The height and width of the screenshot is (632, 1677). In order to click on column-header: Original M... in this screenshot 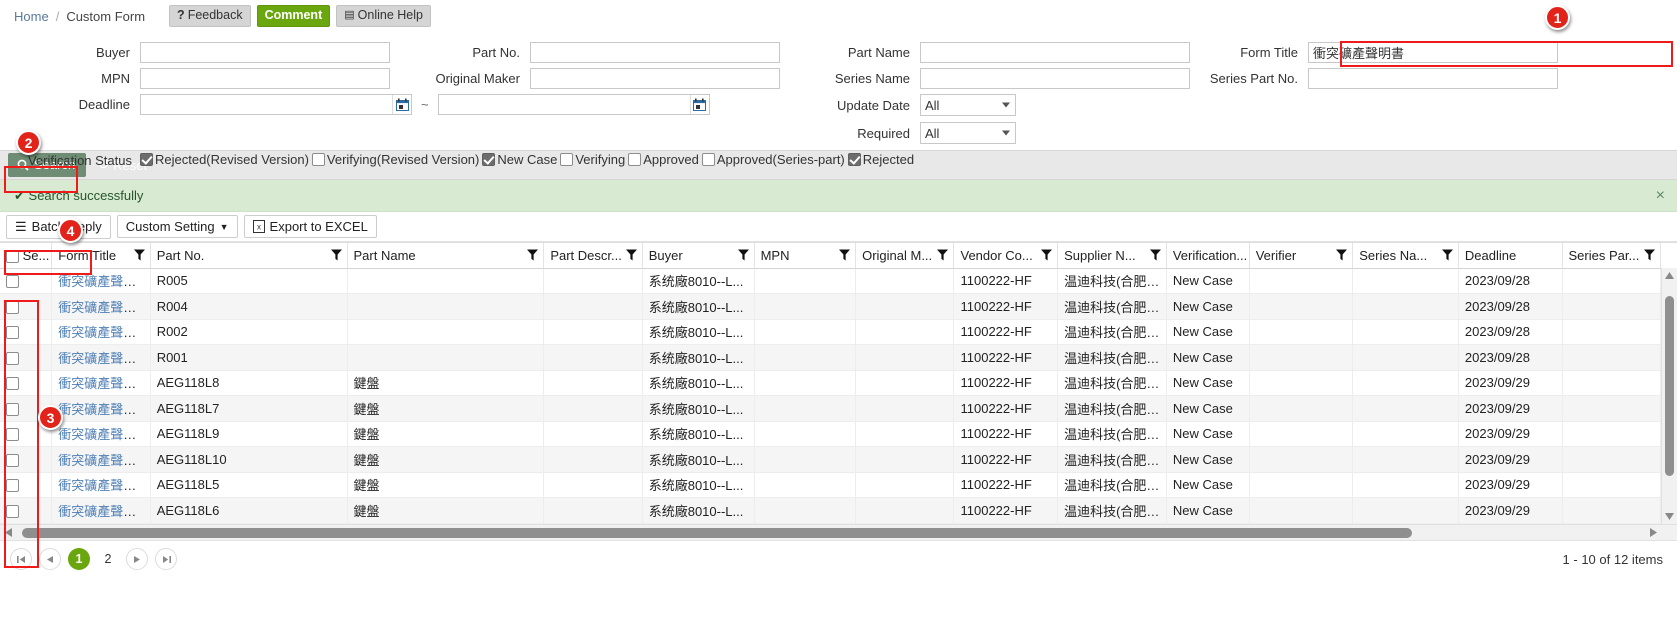, I will do `click(905, 256)`.